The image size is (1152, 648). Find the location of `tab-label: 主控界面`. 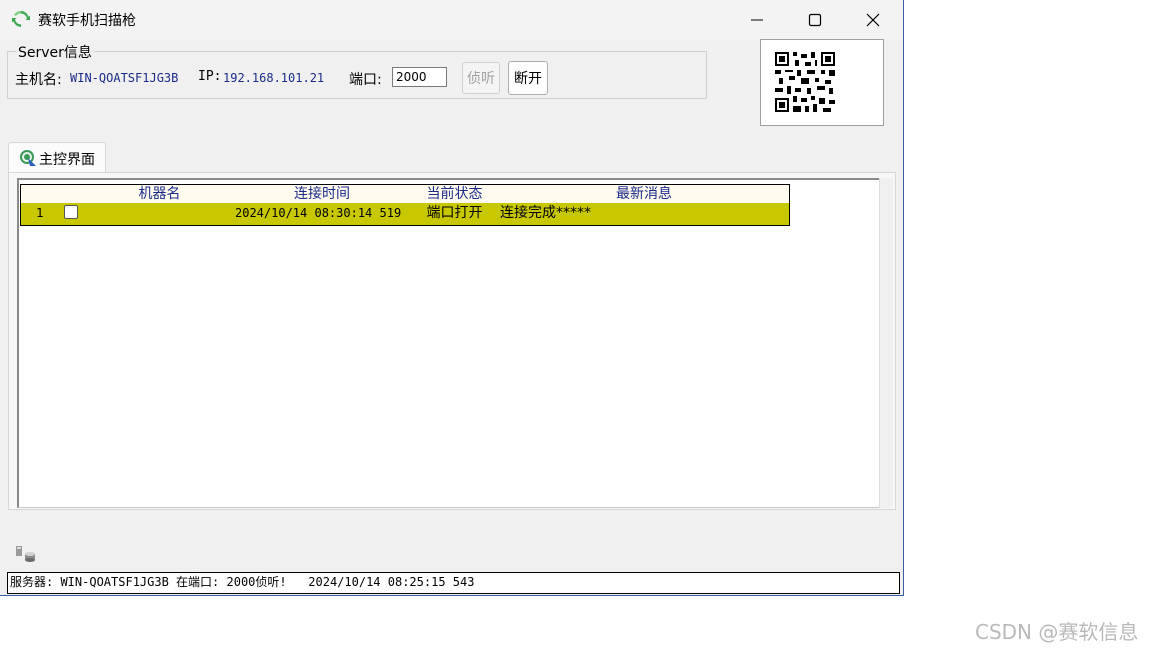

tab-label: 主控界面 is located at coordinates (67, 160).